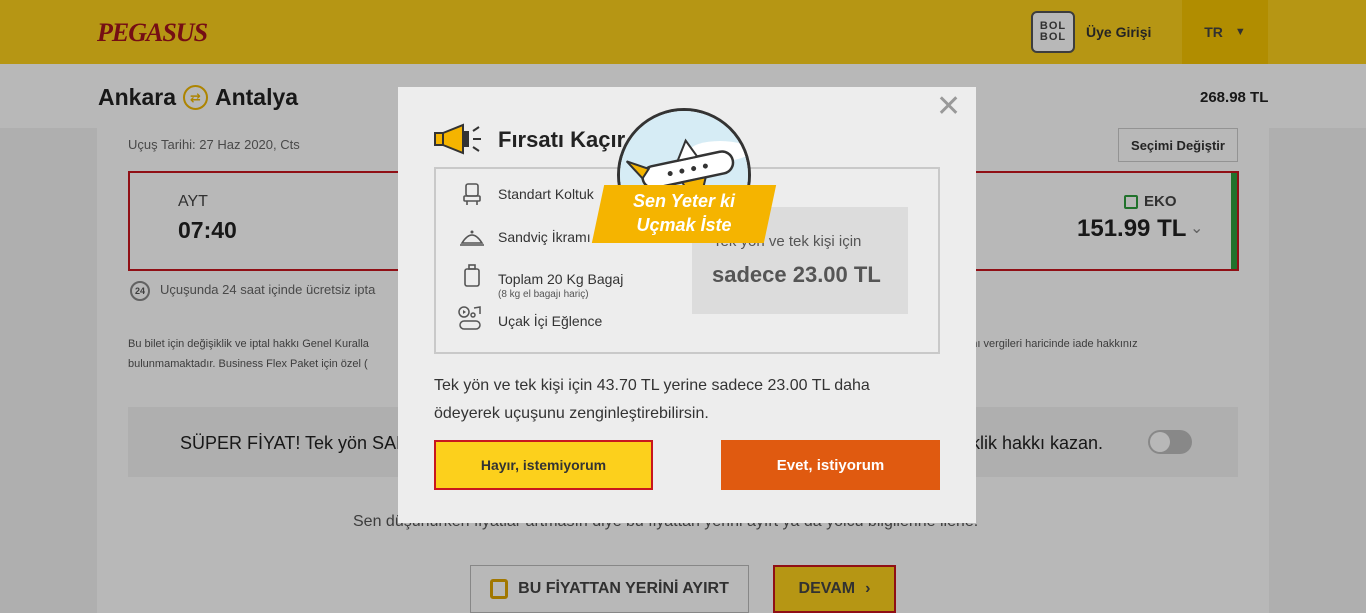  I want to click on feature-sandwich: Sandviç İkramı, so click(544, 237).